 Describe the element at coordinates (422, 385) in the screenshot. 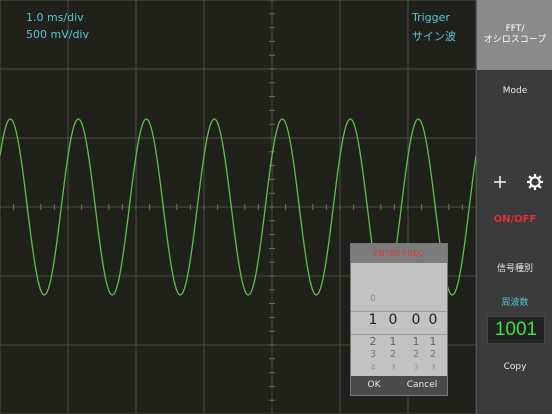

I see `cancel-button: Cancel` at that location.